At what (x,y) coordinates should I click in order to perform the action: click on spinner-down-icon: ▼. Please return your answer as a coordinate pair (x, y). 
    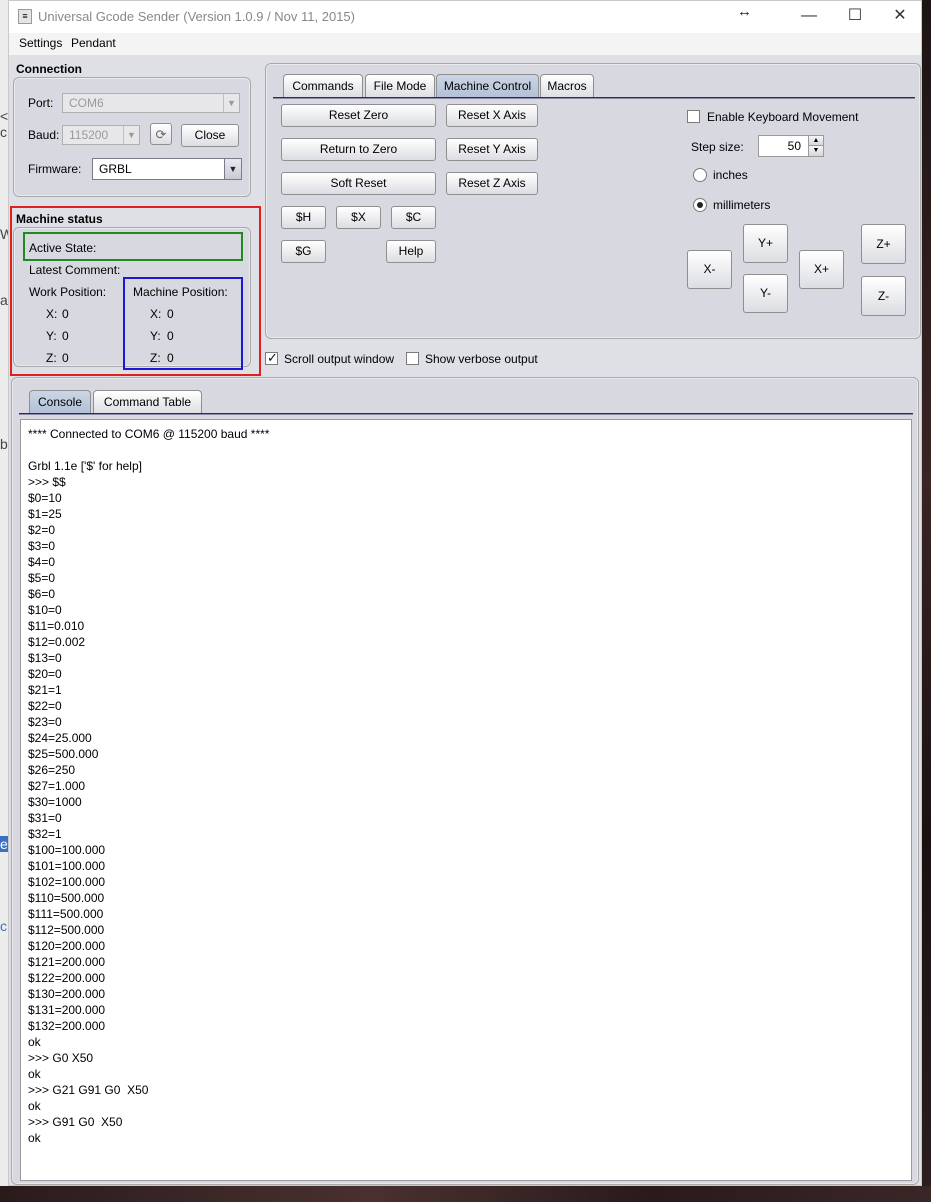
    Looking at the image, I should click on (815, 151).